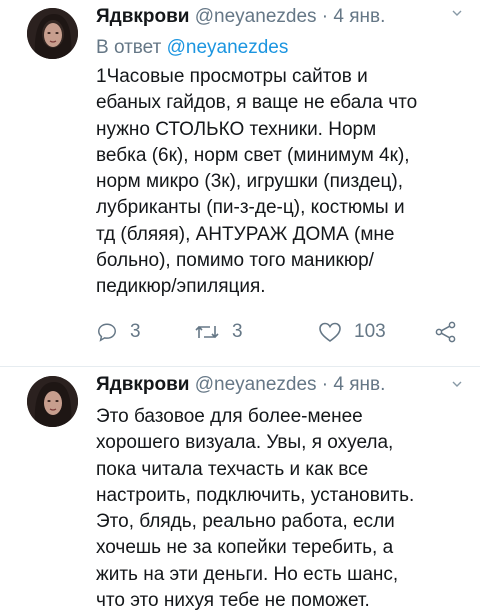 This screenshot has width=480, height=614. I want to click on text-line: 1Часовые просмотры сайтов и, so click(232, 76).